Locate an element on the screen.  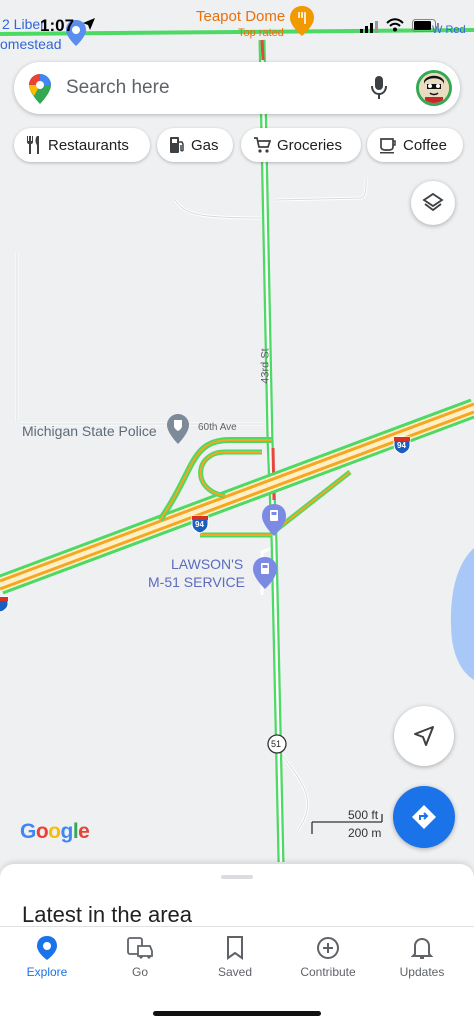
signal-icon is located at coordinates (370, 29).